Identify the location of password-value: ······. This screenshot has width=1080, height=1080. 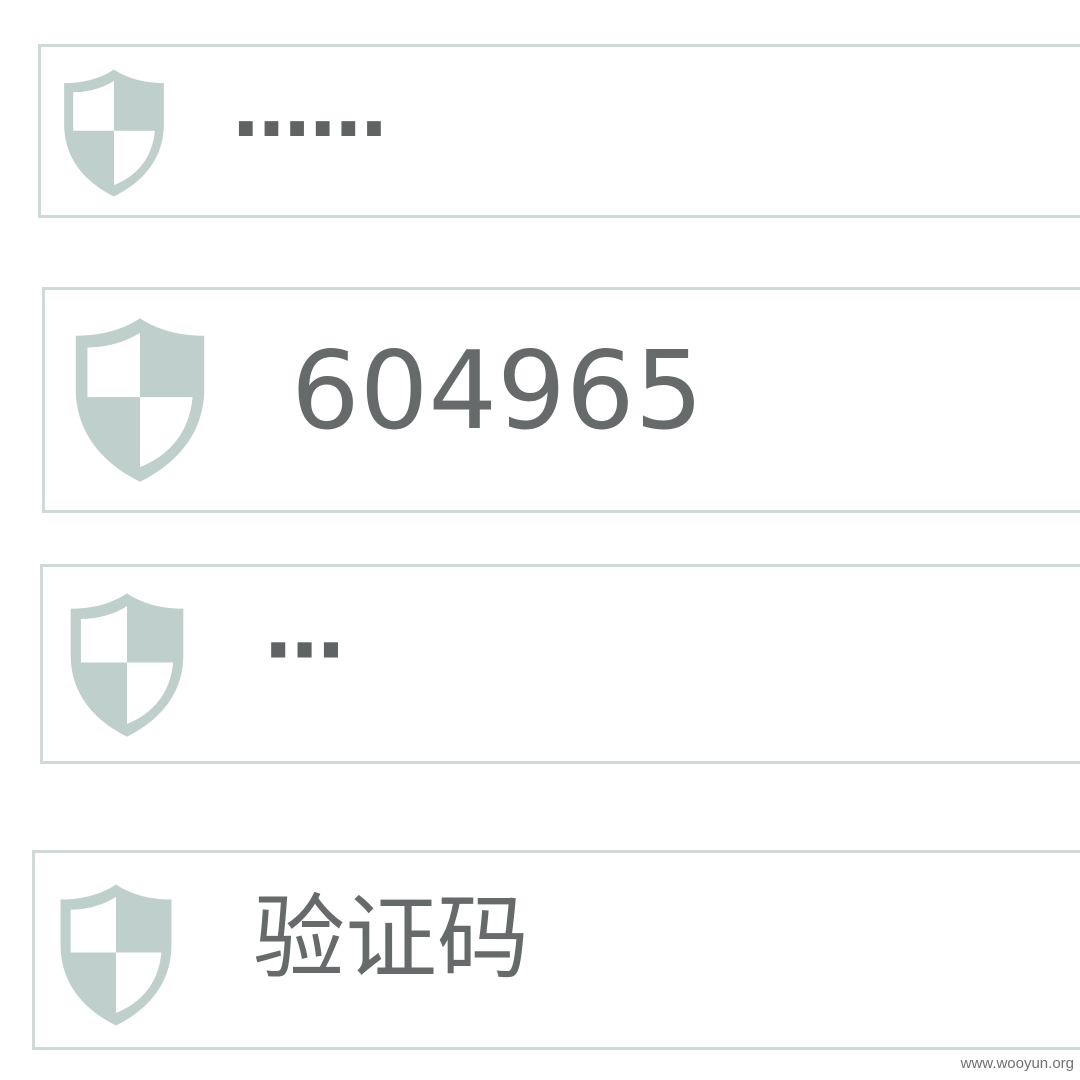
(310, 130).